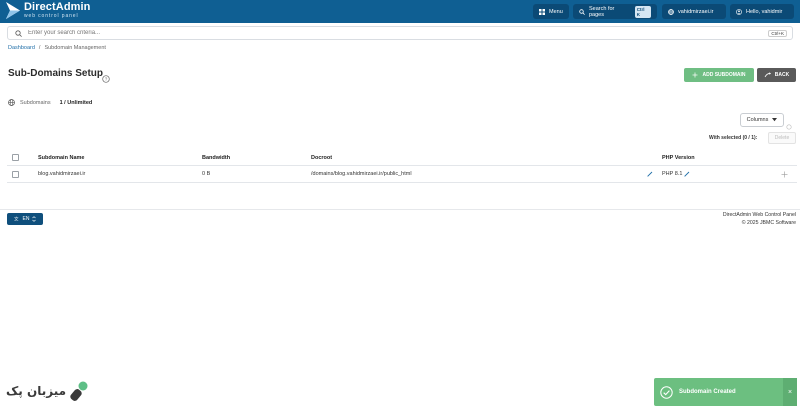 The height and width of the screenshot is (412, 800). I want to click on menu-button: Menu, so click(551, 11).